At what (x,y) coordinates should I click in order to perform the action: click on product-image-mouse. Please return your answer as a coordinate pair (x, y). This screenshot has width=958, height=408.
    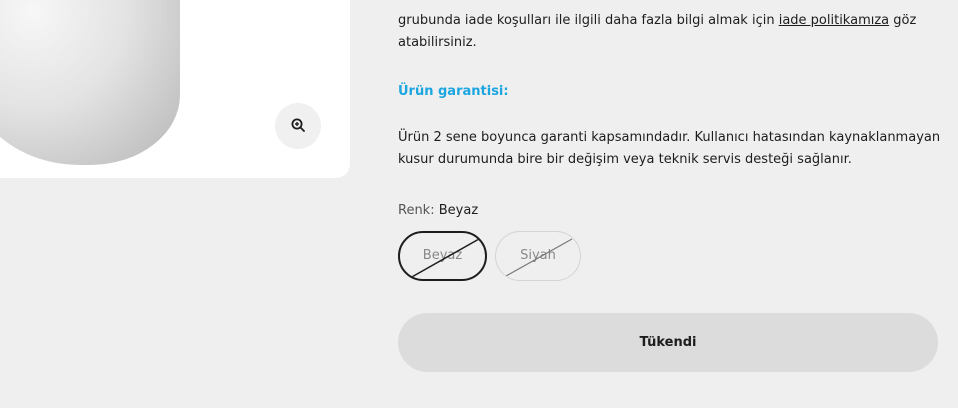
    Looking at the image, I should click on (90, 82).